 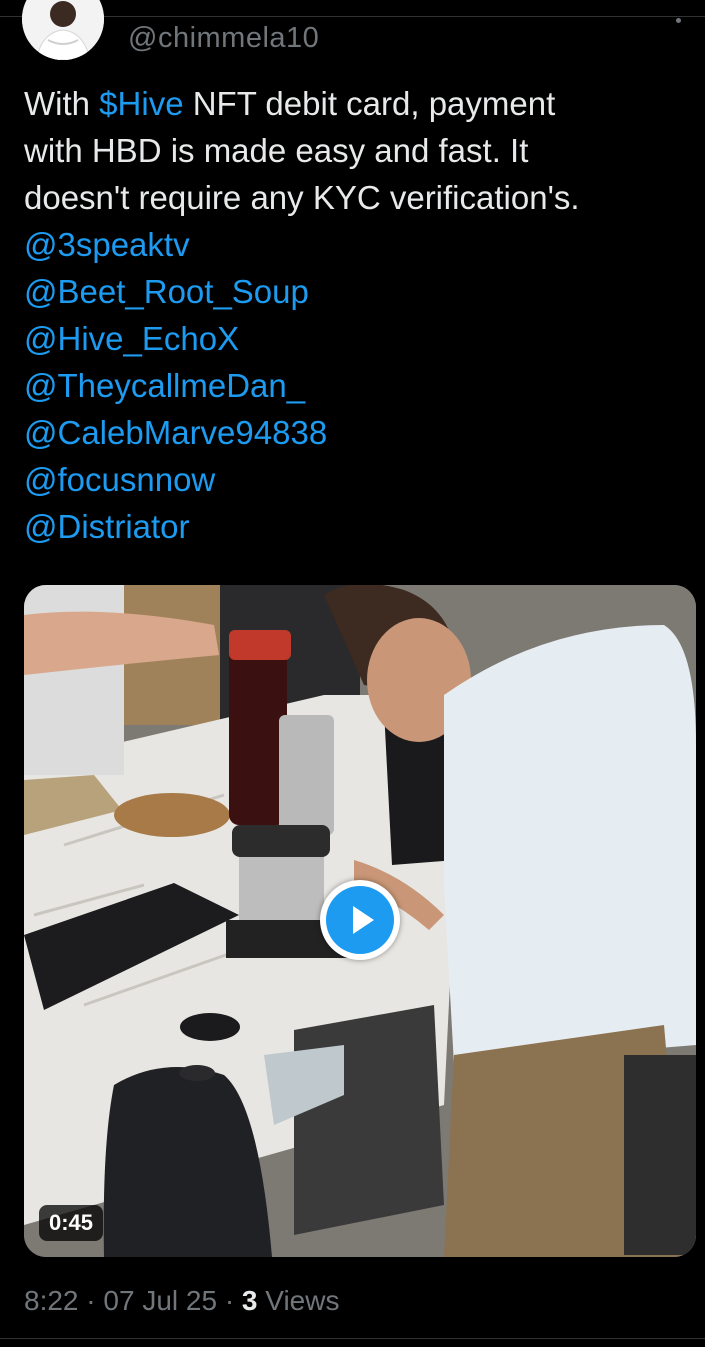 I want to click on cashtag-link: $Hive, so click(x=141, y=103).